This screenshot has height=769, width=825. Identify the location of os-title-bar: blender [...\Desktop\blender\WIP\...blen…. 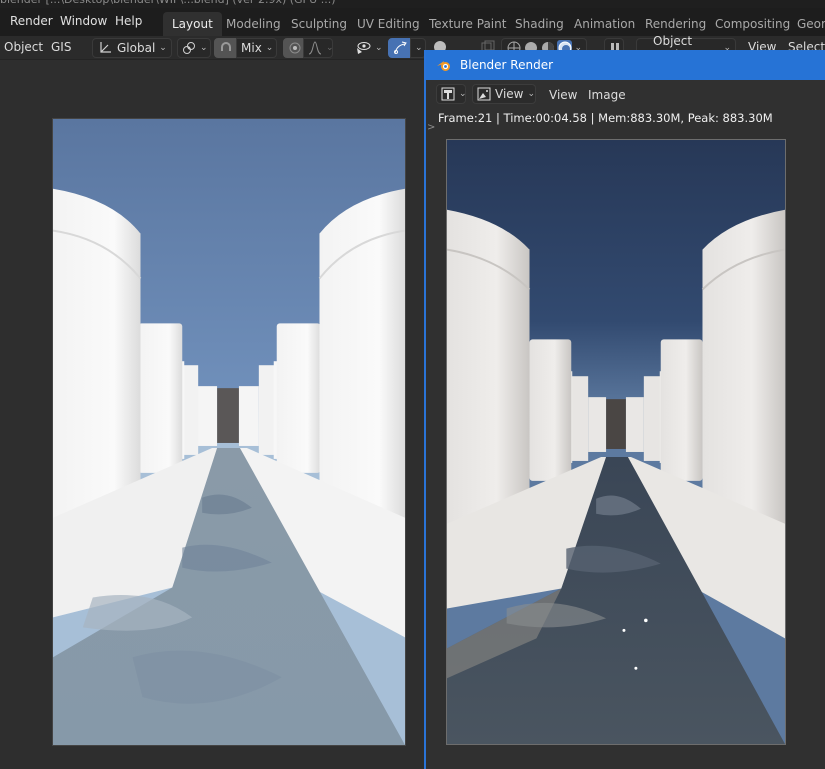
(412, 4).